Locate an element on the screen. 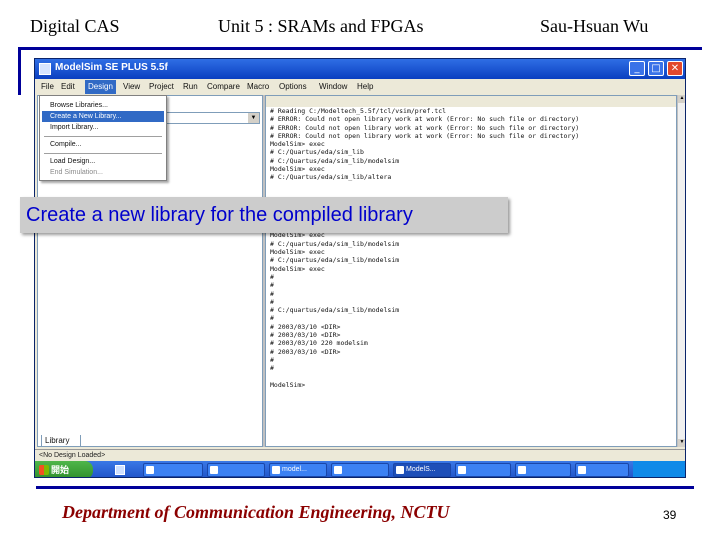  app-icon is located at coordinates (45, 69).